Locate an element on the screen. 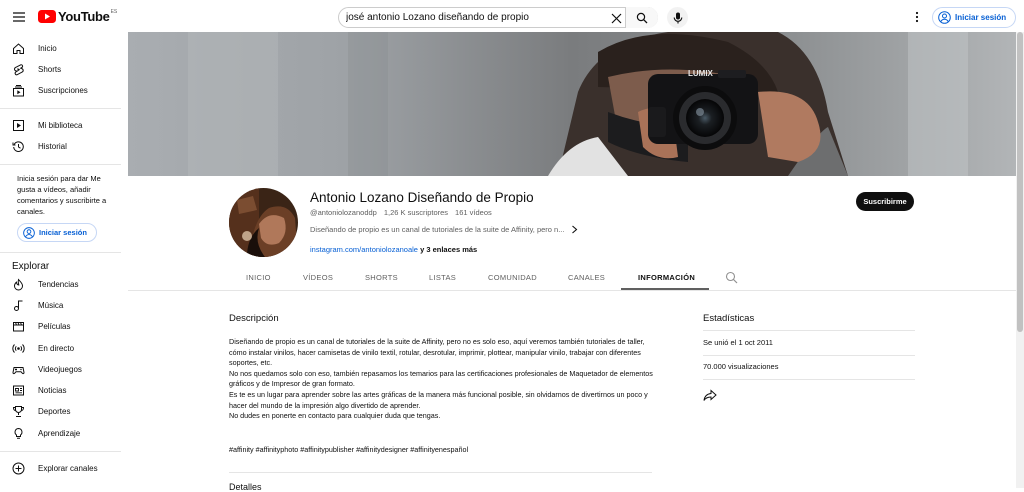 This screenshot has height=492, width=1024. subscriptions-icon is located at coordinates (18, 91).